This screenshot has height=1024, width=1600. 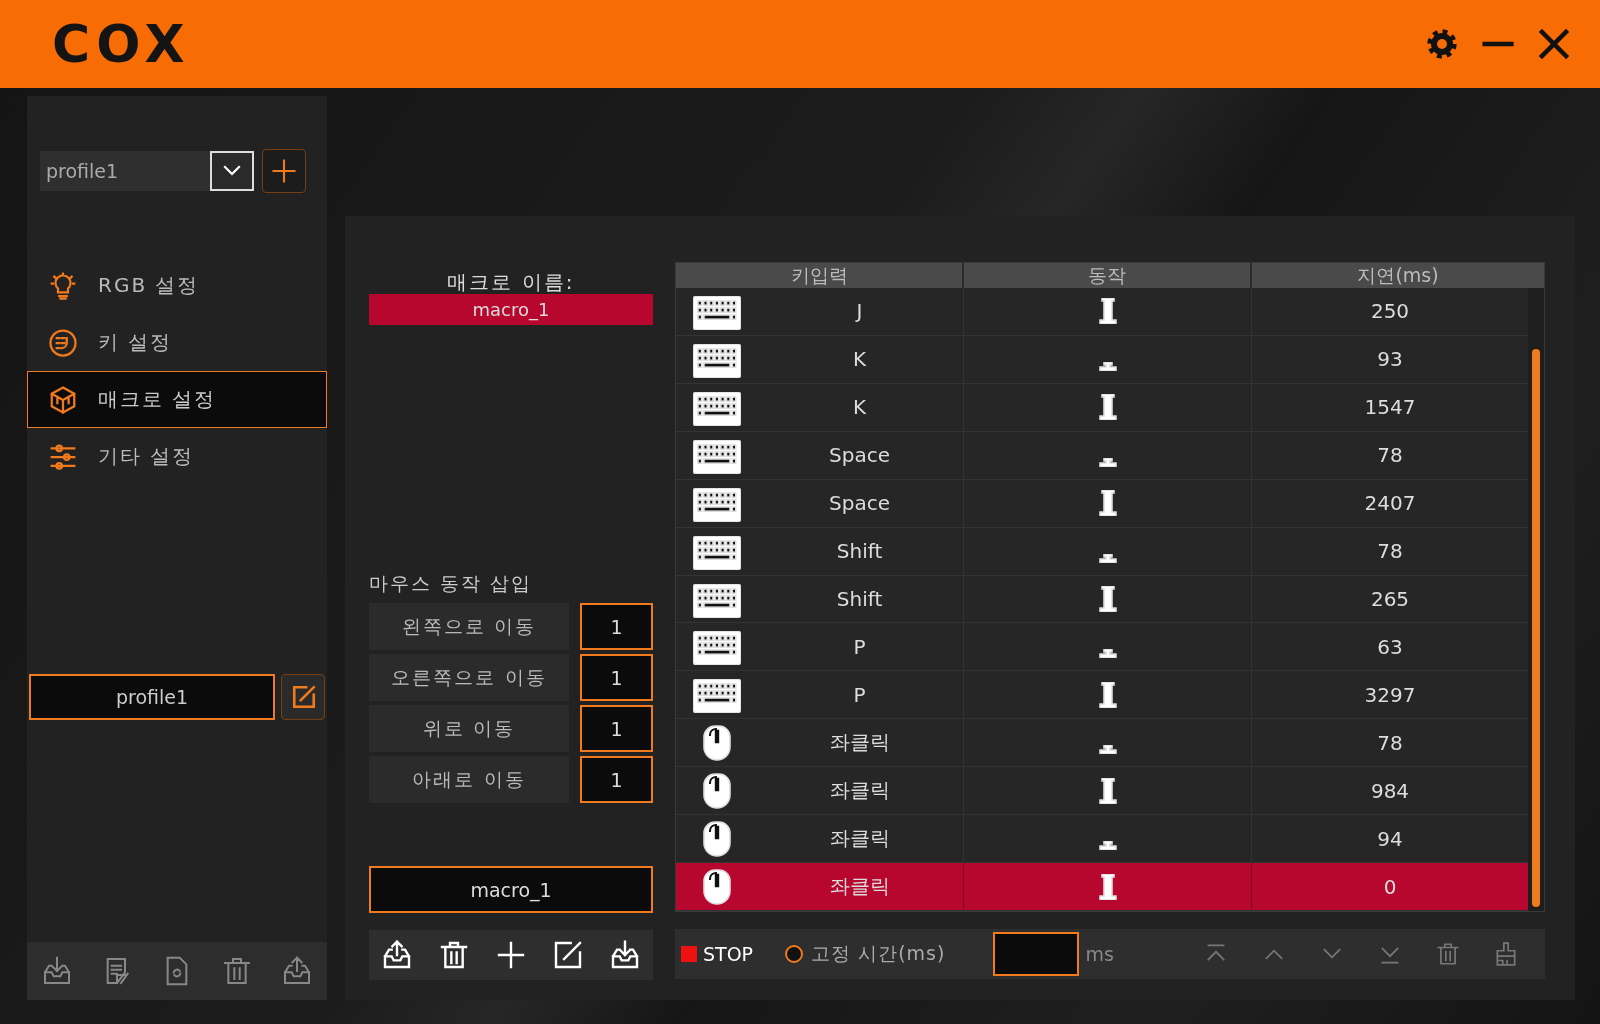 I want to click on nav-item: RGB 설정, so click(x=177, y=285).